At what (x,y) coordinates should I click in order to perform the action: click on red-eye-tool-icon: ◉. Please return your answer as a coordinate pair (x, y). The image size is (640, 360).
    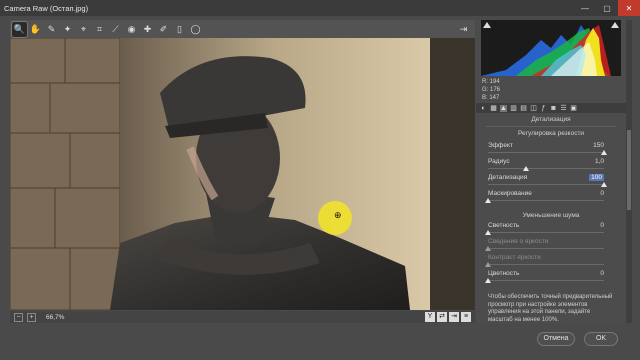
    Looking at the image, I should click on (131, 29).